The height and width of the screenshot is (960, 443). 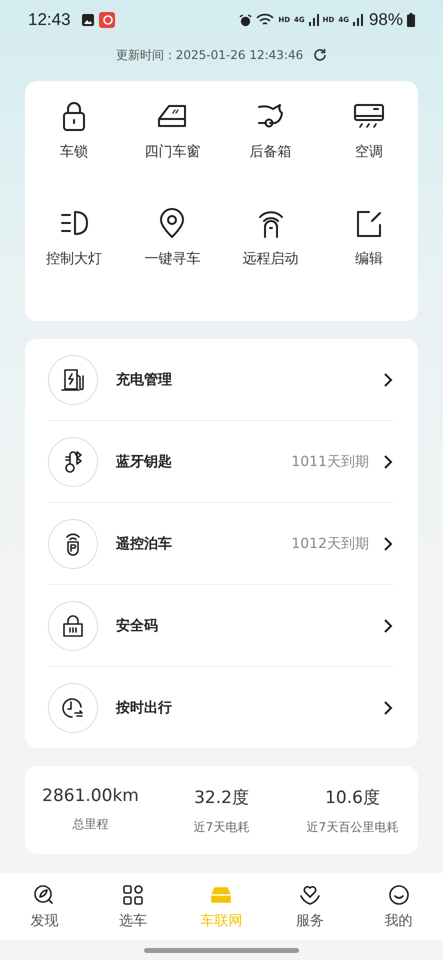 I want to click on control-item: 空调, so click(x=369, y=152).